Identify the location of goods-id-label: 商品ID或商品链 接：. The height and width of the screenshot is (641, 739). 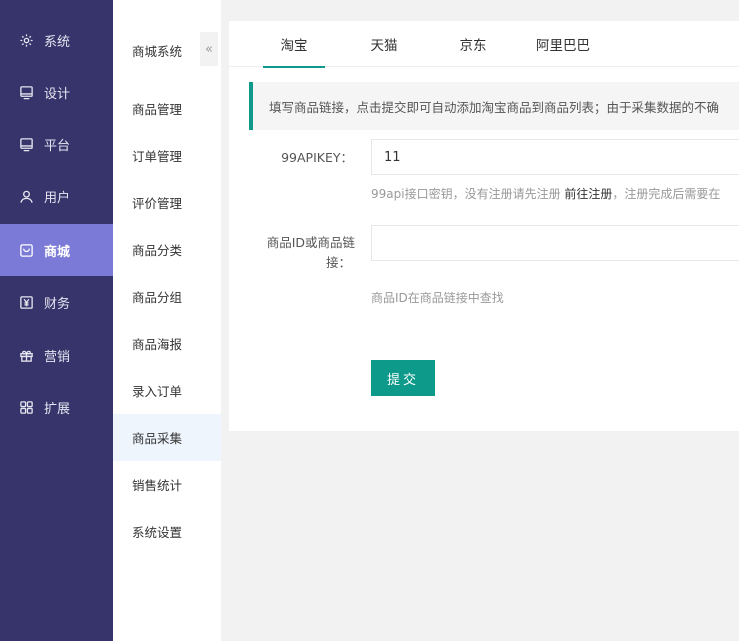
(302, 253).